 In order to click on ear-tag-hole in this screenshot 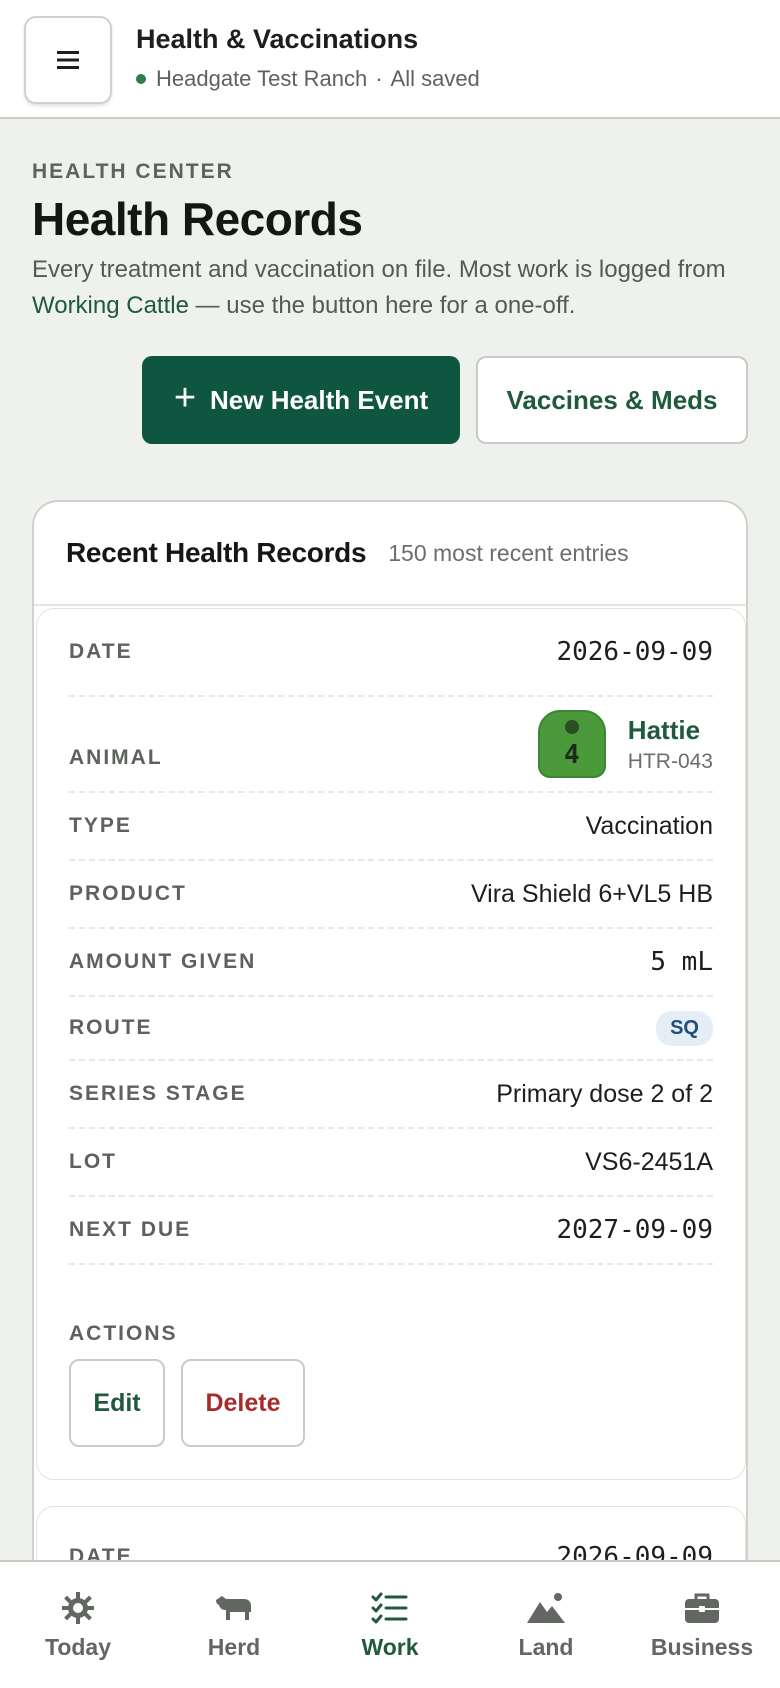, I will do `click(571, 727)`.